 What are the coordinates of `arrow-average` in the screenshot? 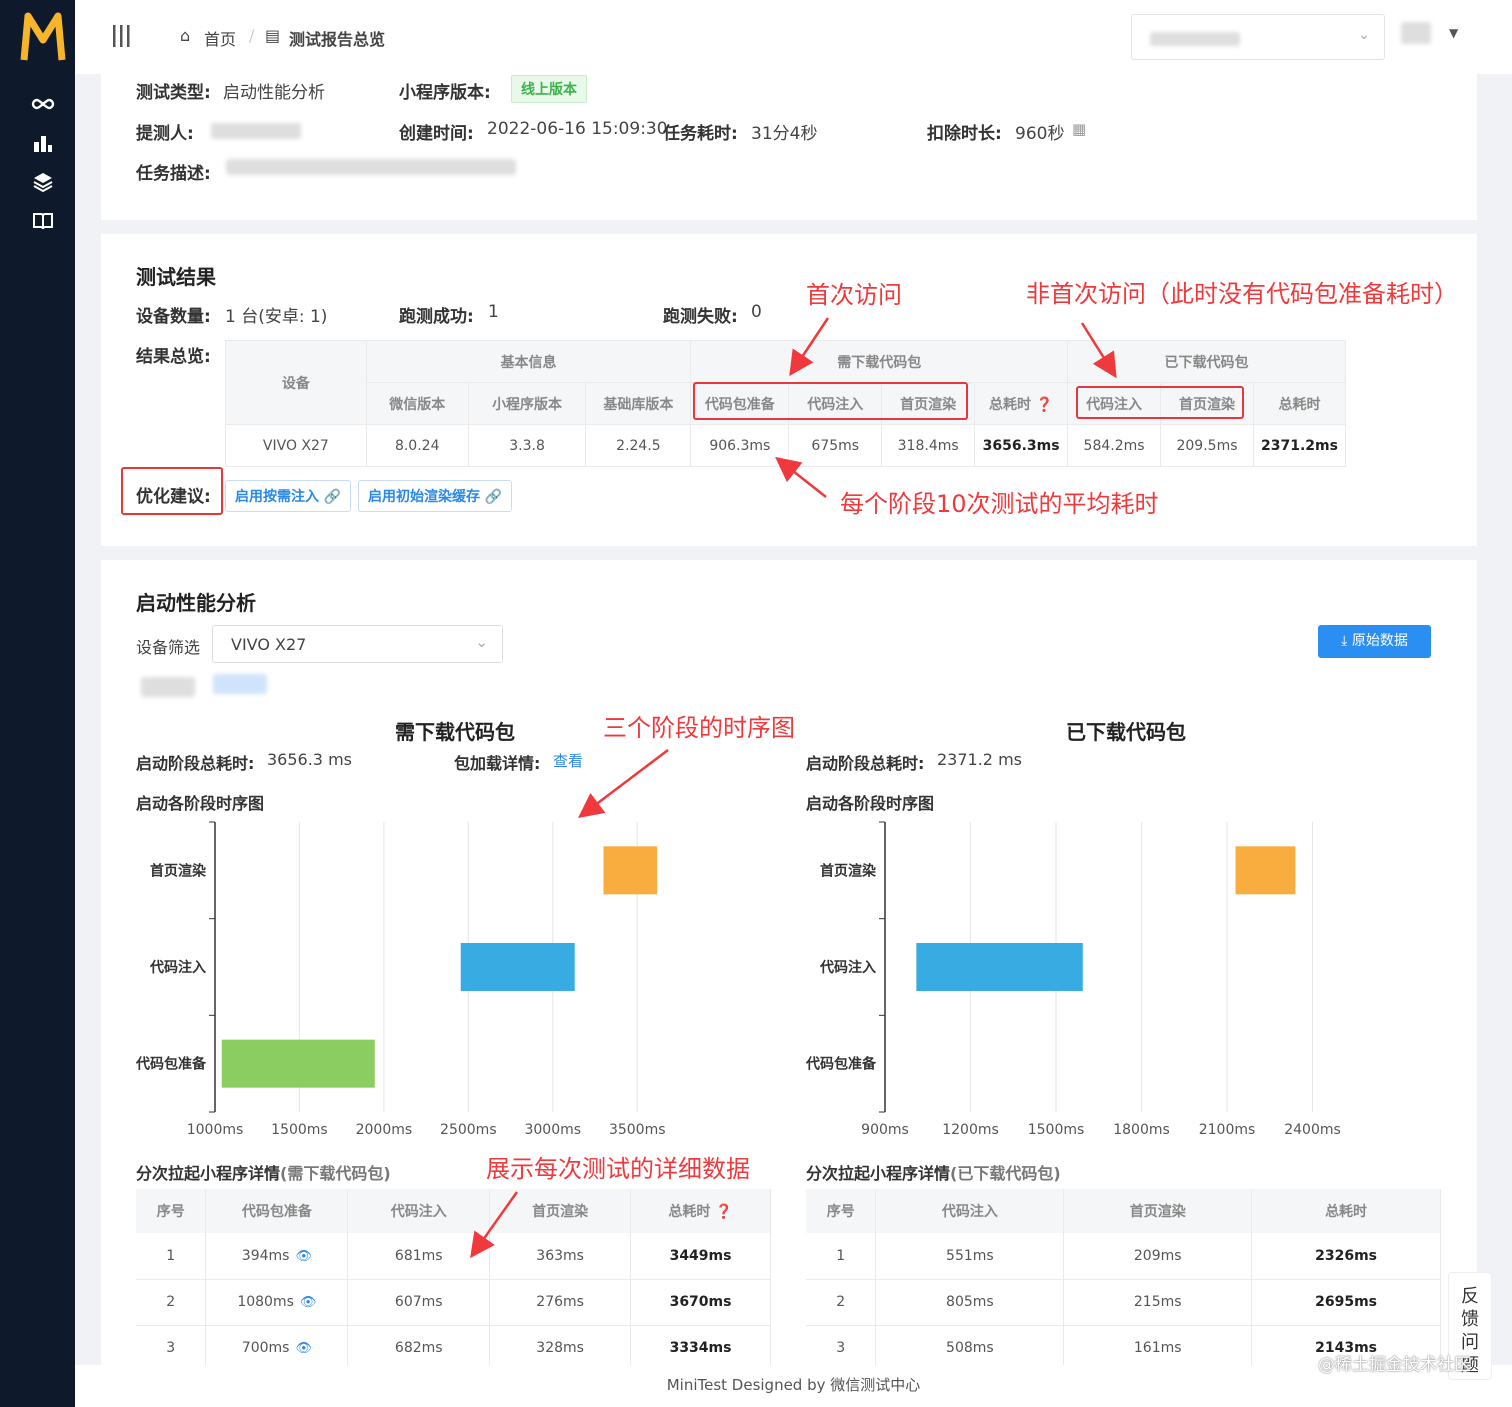 It's located at (801, 477).